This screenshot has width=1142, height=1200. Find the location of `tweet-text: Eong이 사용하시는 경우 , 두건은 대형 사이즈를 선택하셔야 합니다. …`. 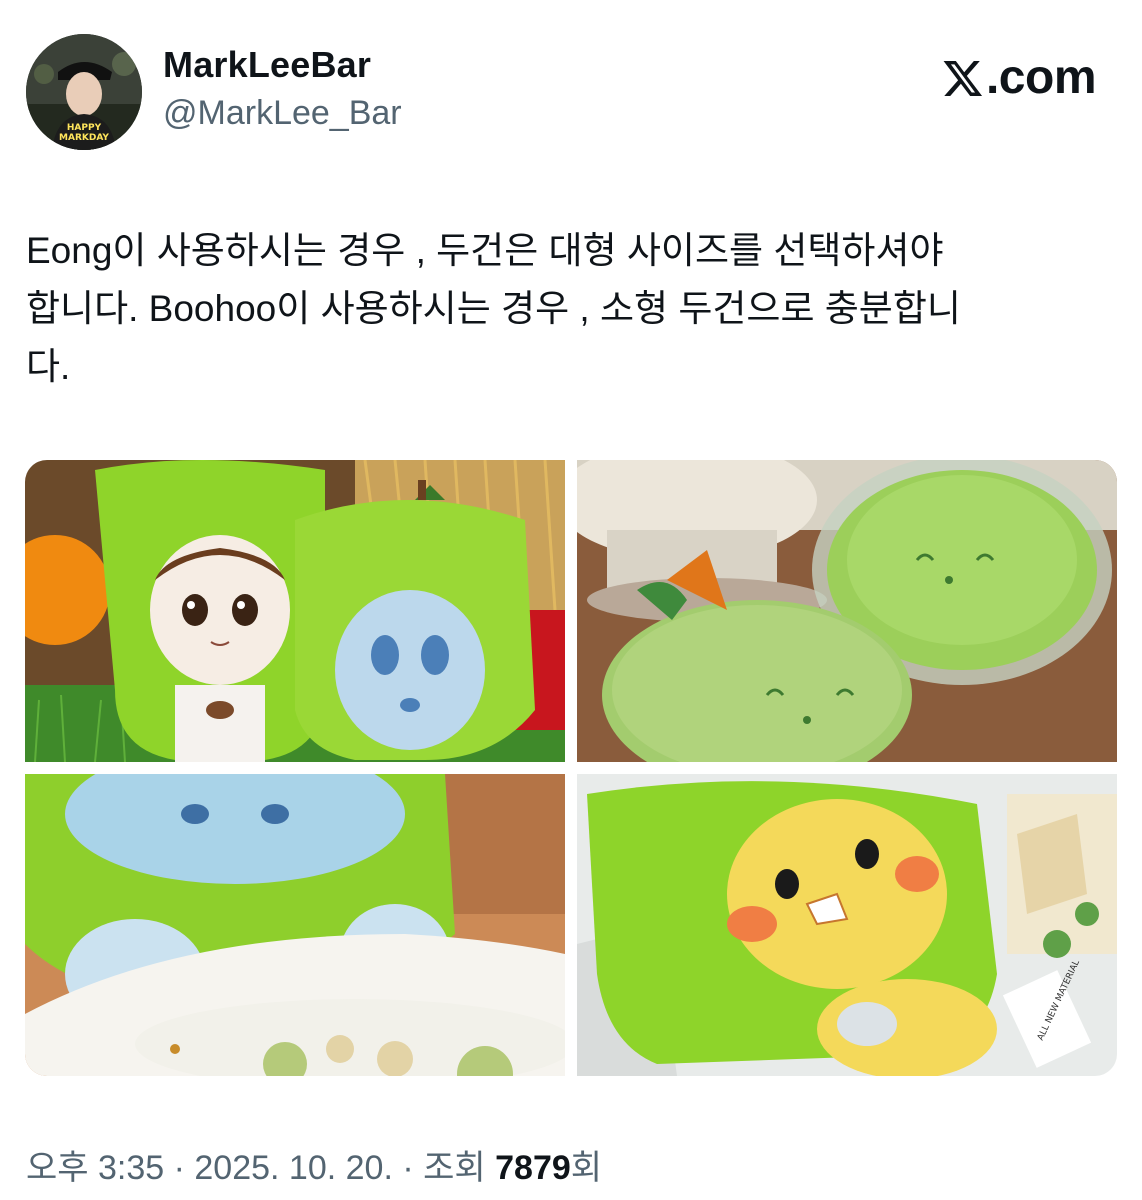

tweet-text: Eong이 사용하시는 경우 , 두건은 대형 사이즈를 선택하셔야 합니다. … is located at coordinates (493, 308).